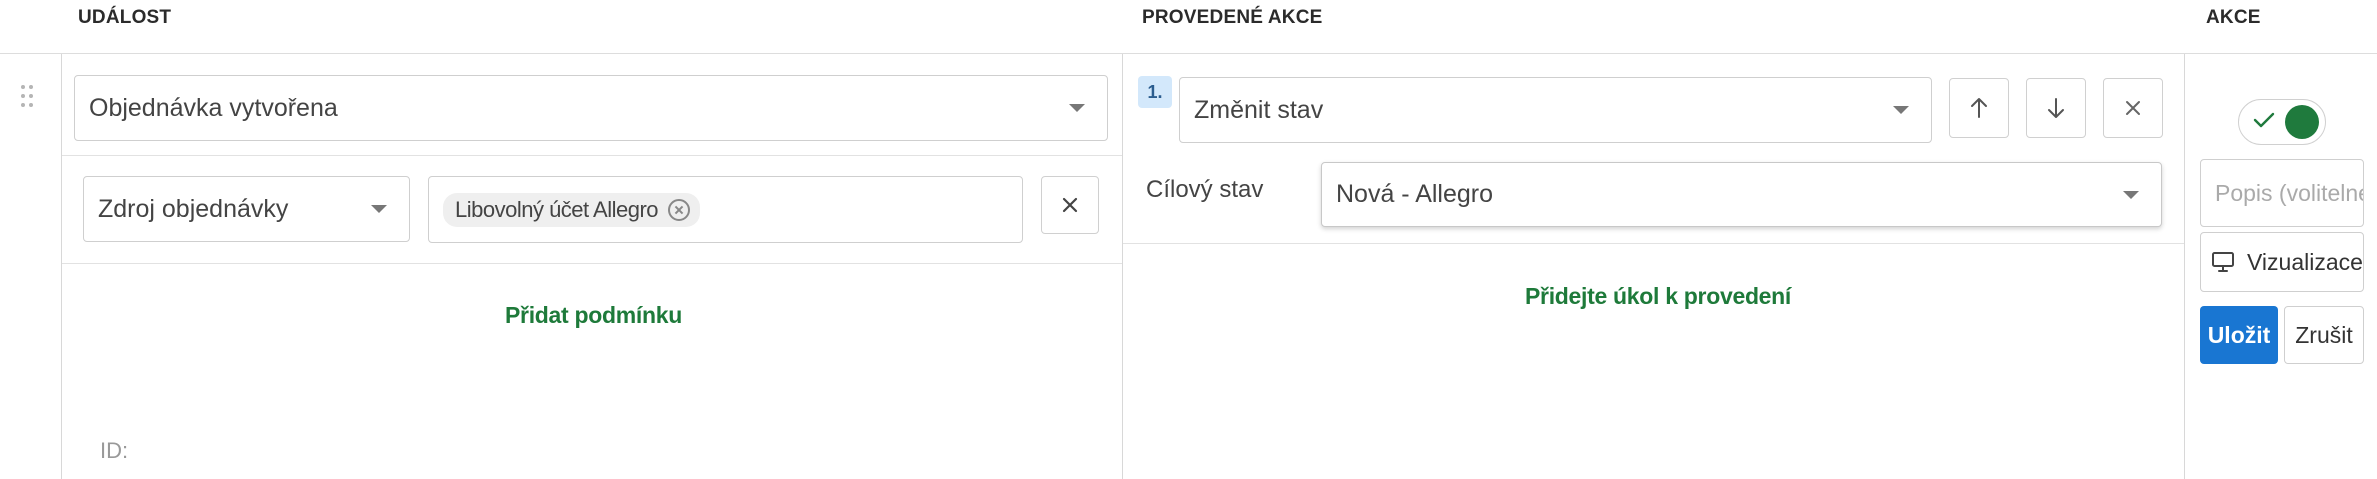 Image resolution: width=2377 pixels, height=479 pixels. I want to click on condition-tag-label: Libovolný účet Allegro, so click(557, 209).